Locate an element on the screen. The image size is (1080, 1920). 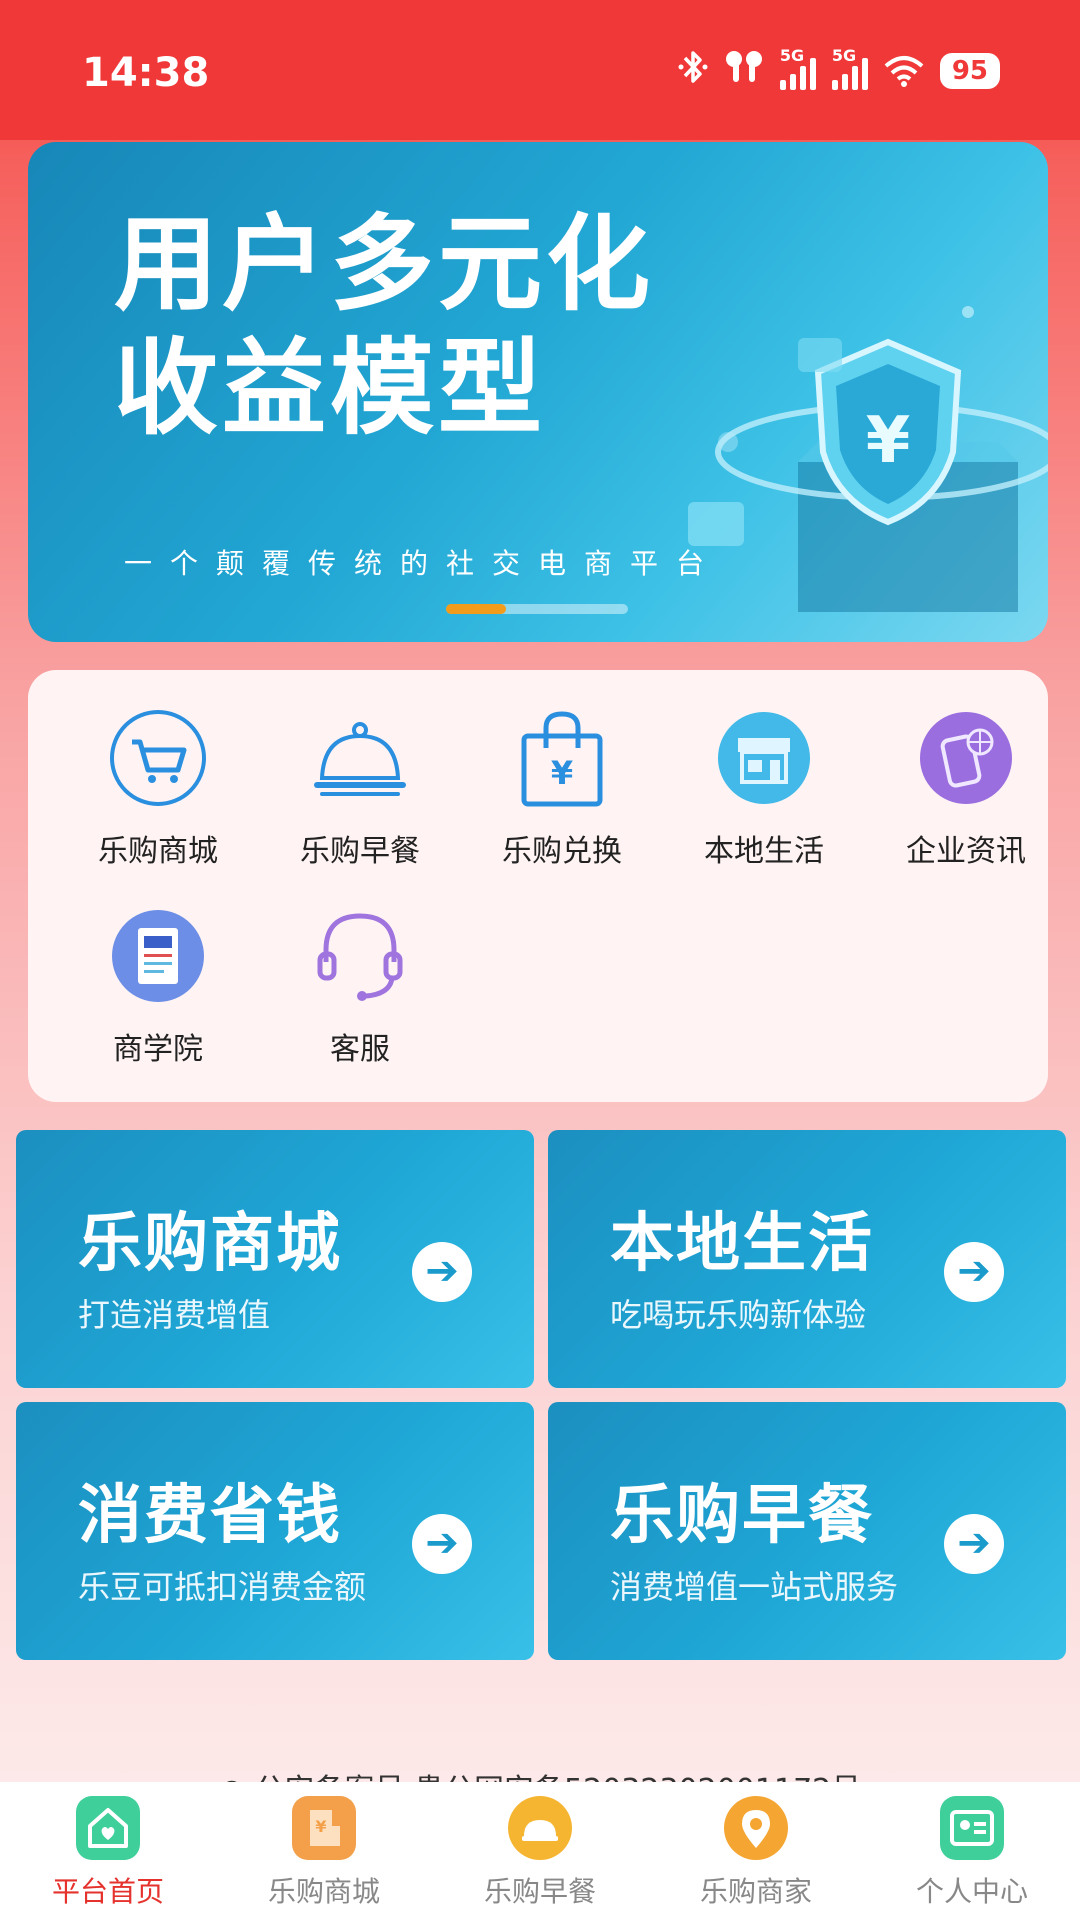
service-item-news: 企业资讯 is located at coordinates (966, 793).